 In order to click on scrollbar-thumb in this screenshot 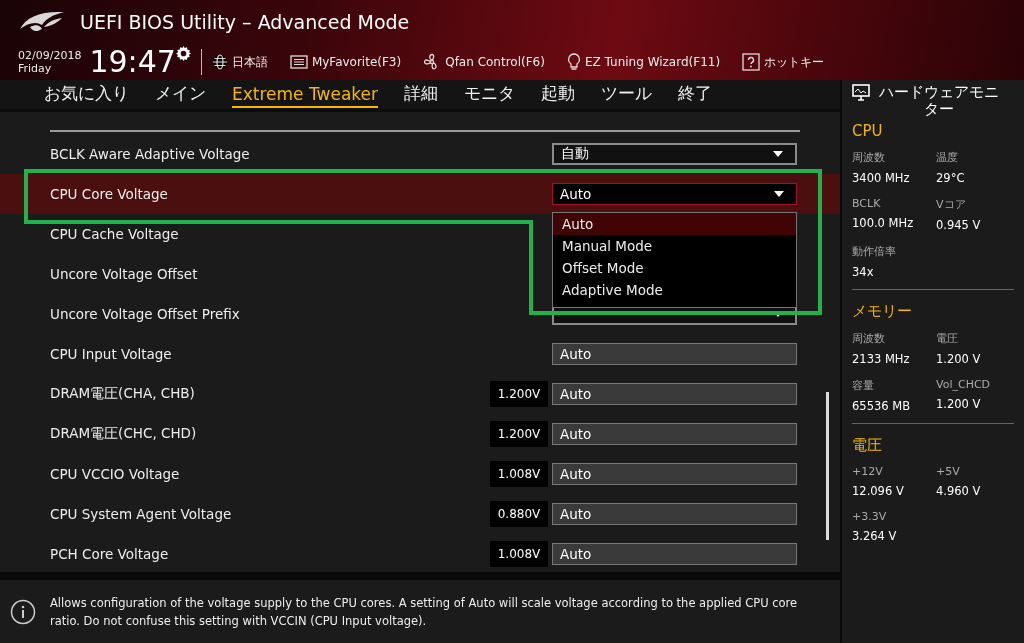, I will do `click(827, 466)`.